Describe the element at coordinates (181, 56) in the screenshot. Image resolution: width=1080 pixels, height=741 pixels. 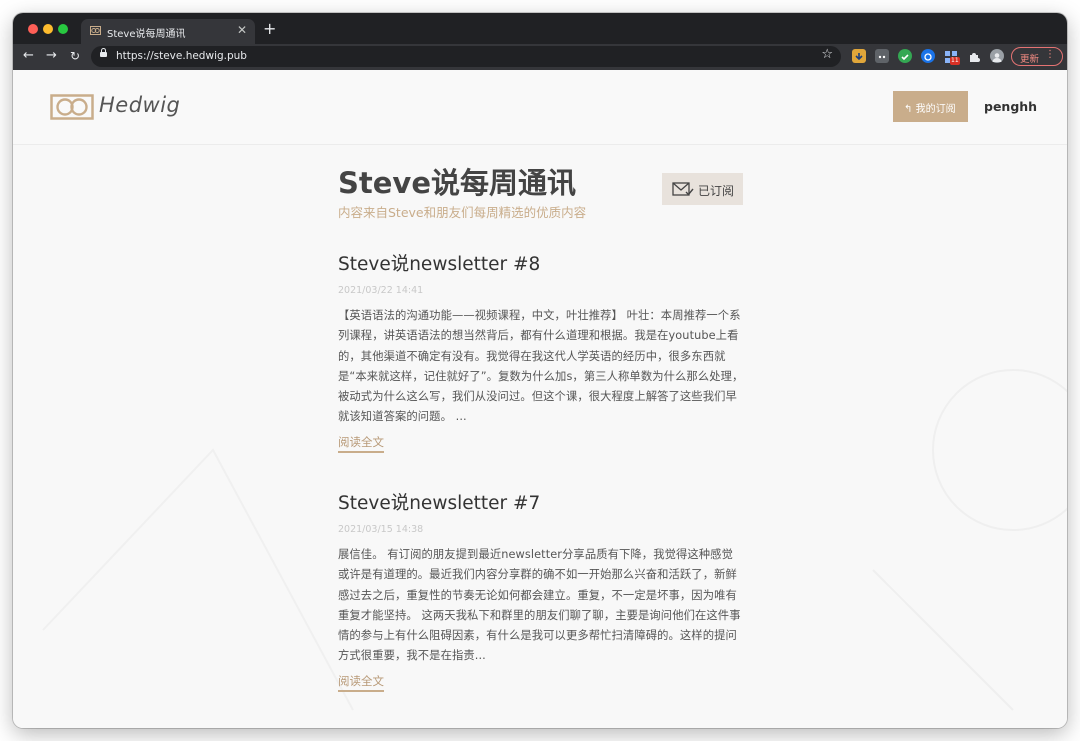
I see `url-text: https://steve.hedwig.pub` at that location.